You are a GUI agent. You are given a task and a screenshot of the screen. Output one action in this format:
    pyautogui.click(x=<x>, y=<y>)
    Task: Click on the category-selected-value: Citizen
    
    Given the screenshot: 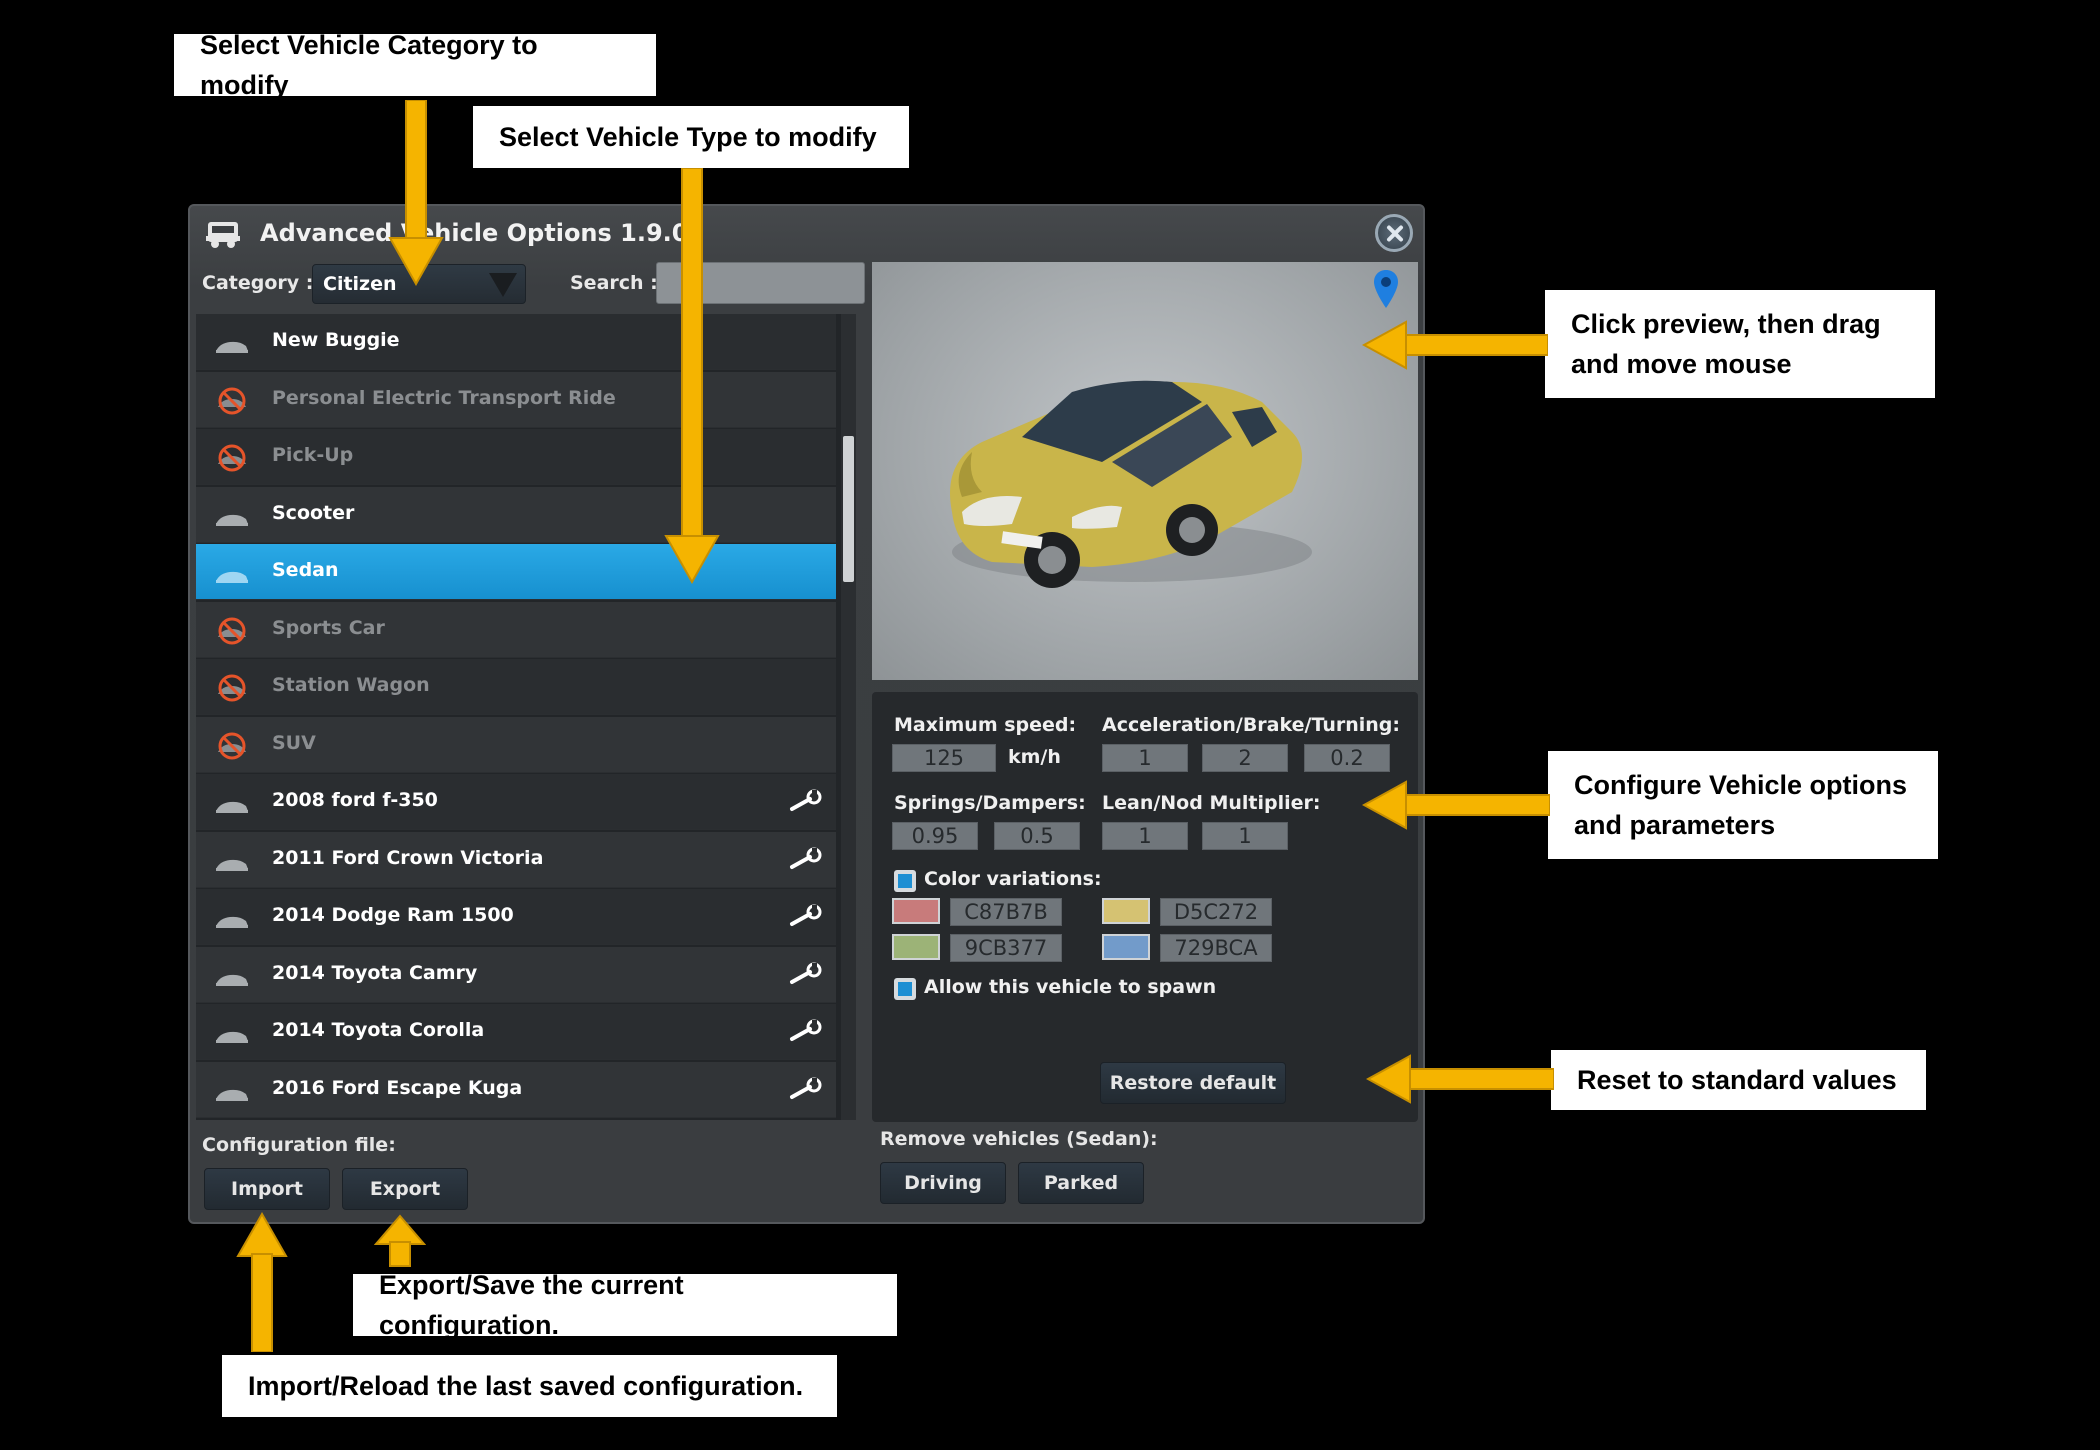 What is the action you would take?
    pyautogui.click(x=360, y=284)
    